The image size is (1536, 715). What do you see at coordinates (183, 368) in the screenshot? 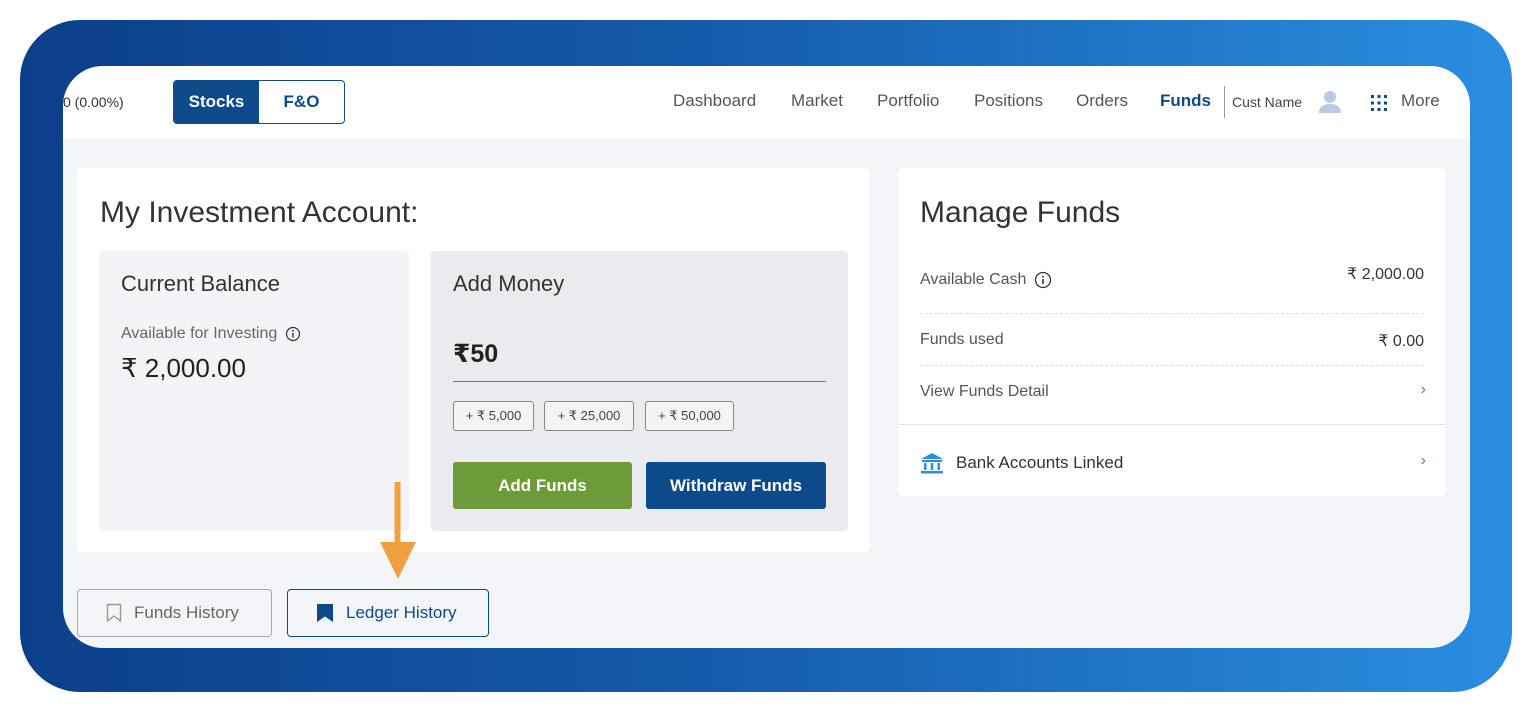
I see `current-balance-value: ₹ 2,000.00` at bounding box center [183, 368].